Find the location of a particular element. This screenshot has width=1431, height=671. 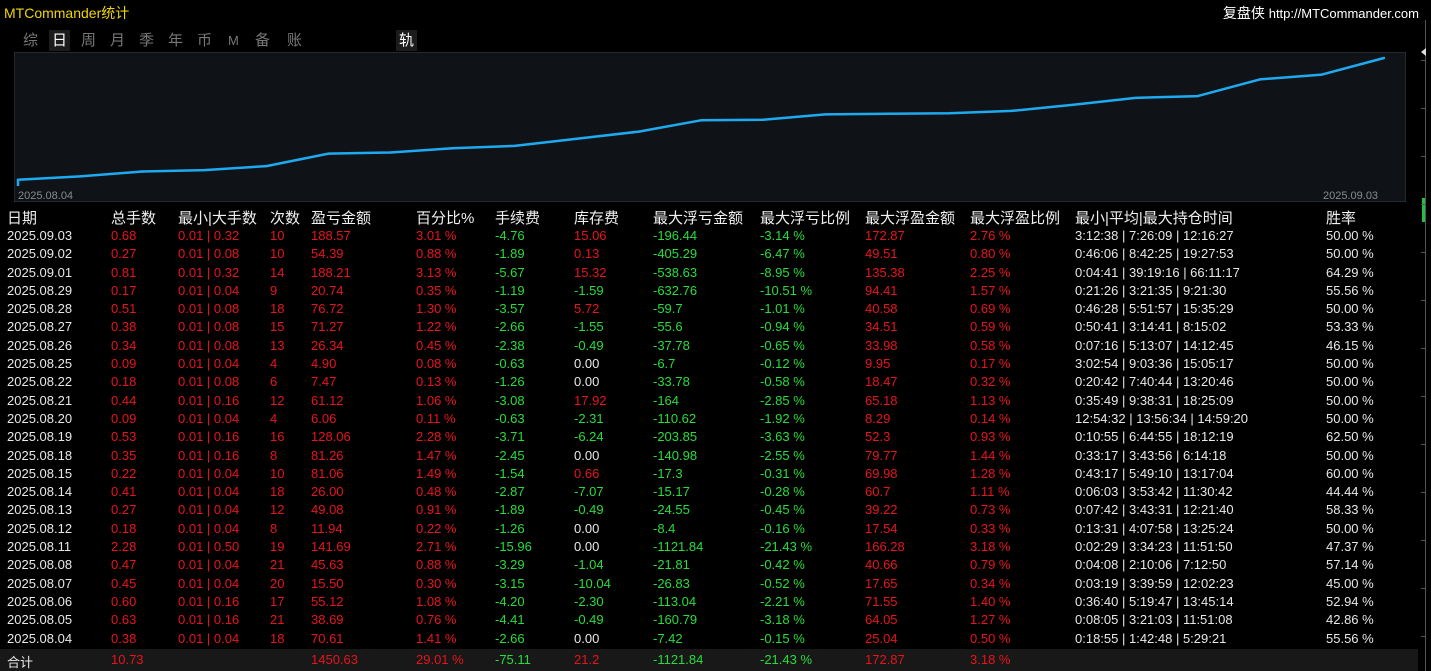

table-cell: -196.44 is located at coordinates (675, 235).